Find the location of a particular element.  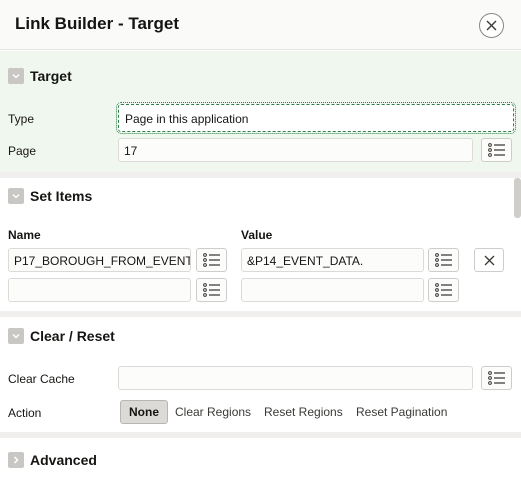

page-list-button is located at coordinates (496, 150).